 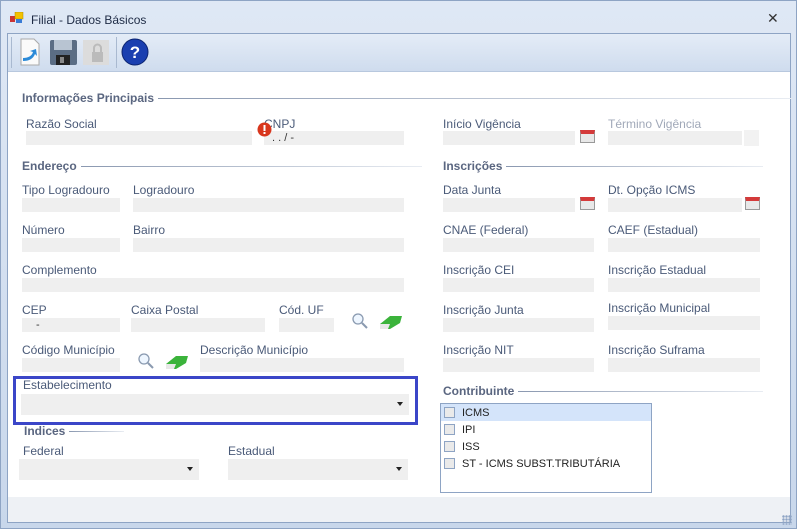 What do you see at coordinates (684, 365) in the screenshot?
I see `inscricao-suframa-input` at bounding box center [684, 365].